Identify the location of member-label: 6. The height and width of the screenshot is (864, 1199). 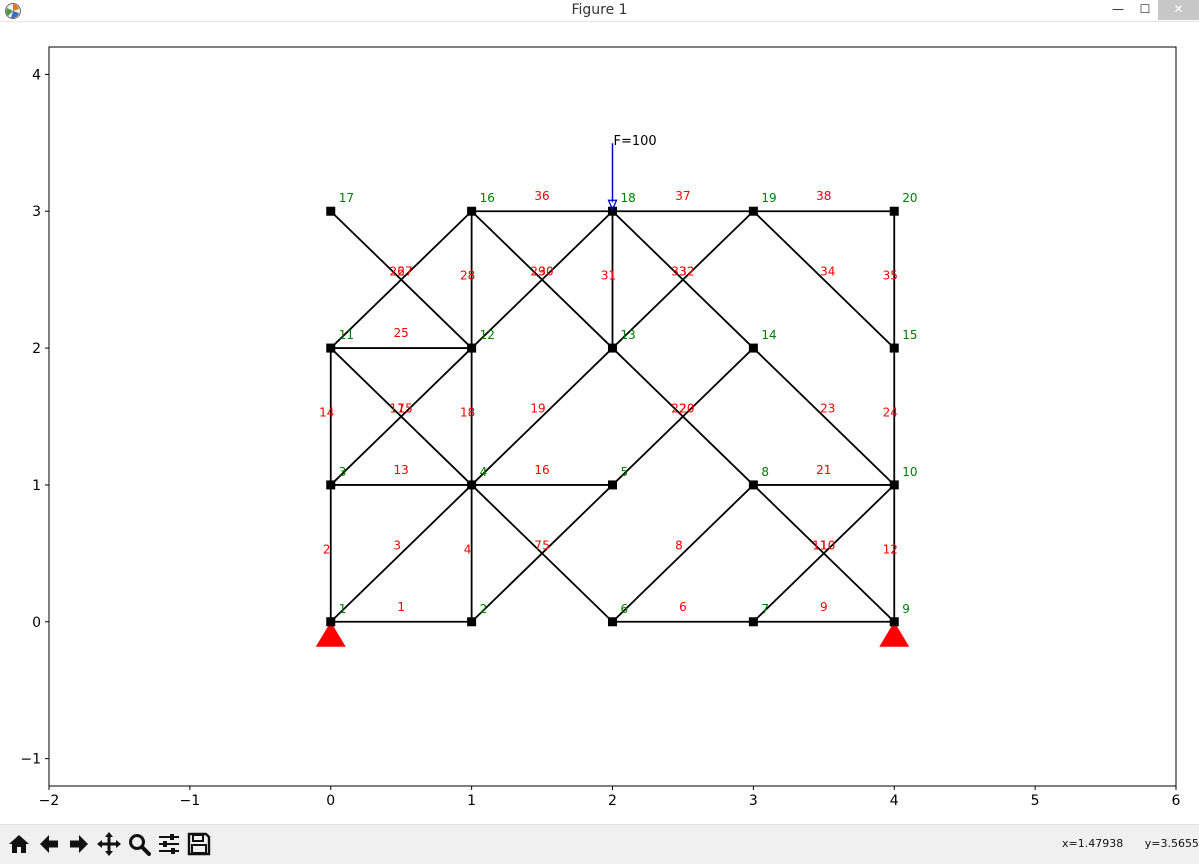
(683, 607).